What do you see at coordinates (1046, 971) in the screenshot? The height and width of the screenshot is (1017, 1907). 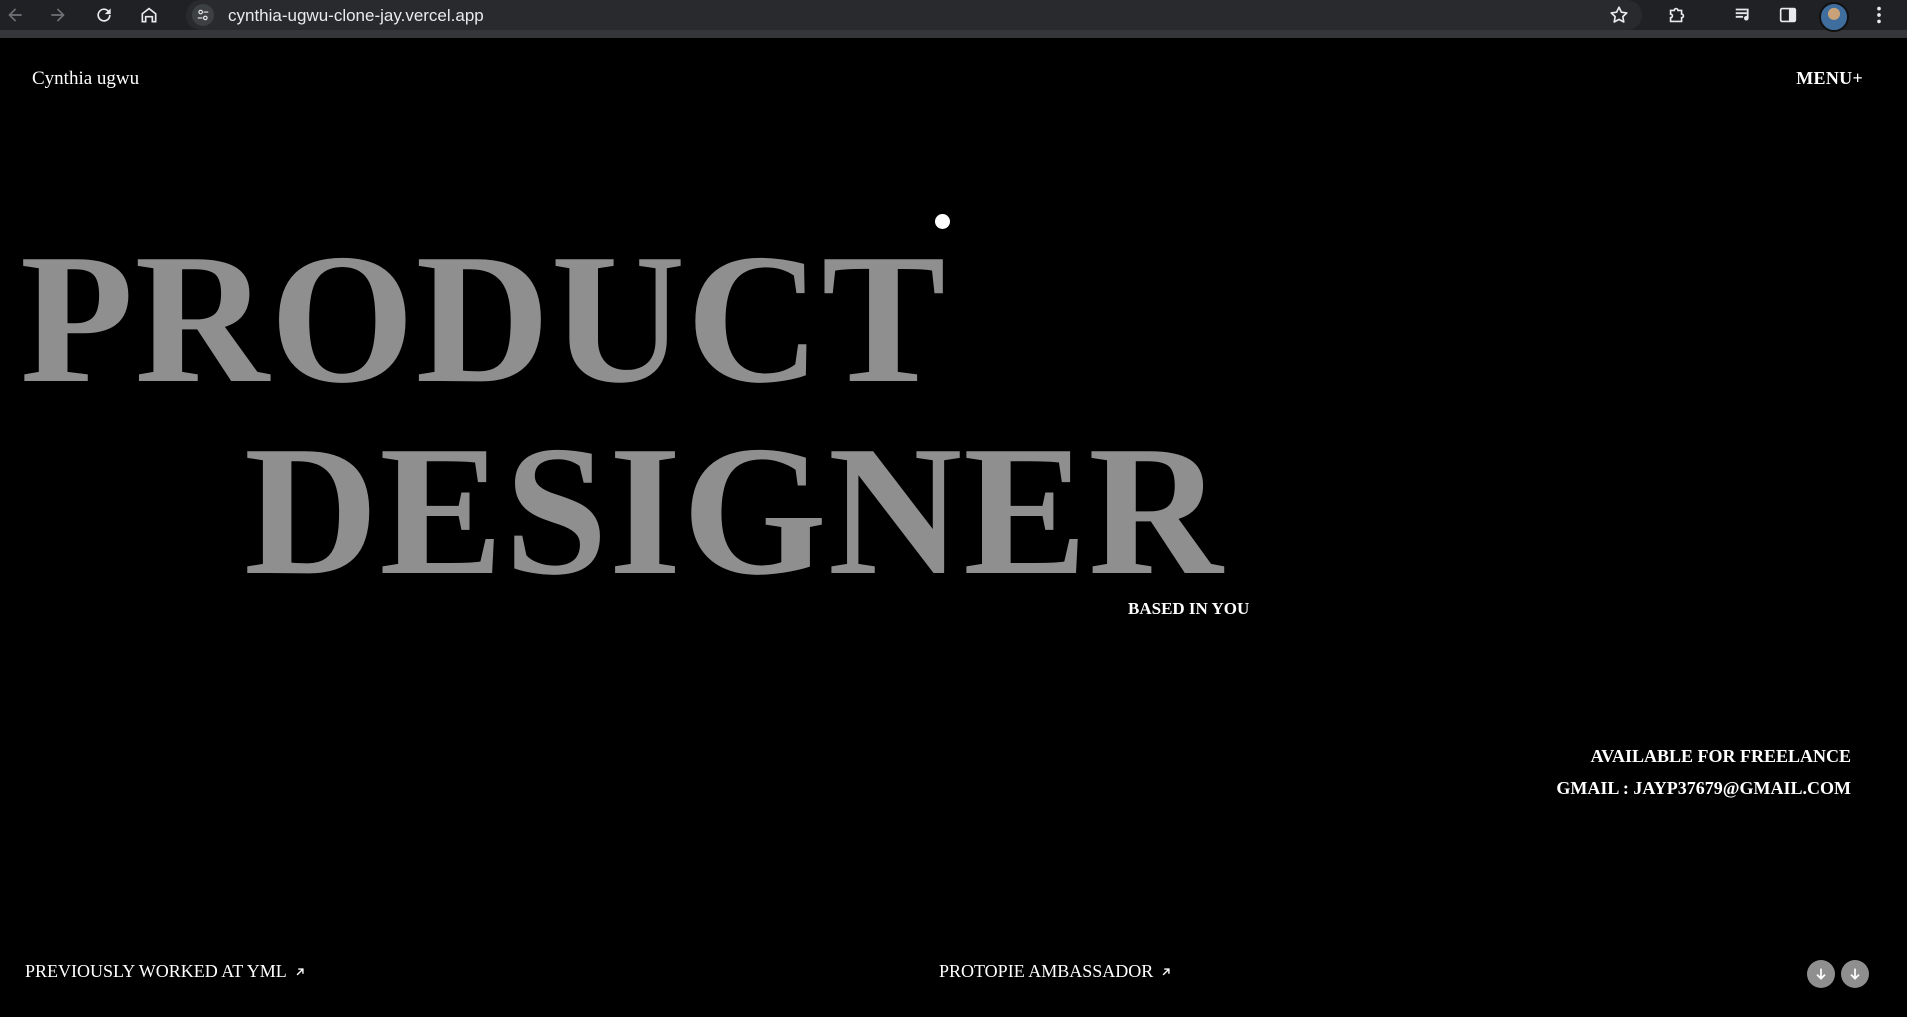 I see `protopie-ambassador-label: PROTOPIE AMBASSADOR` at bounding box center [1046, 971].